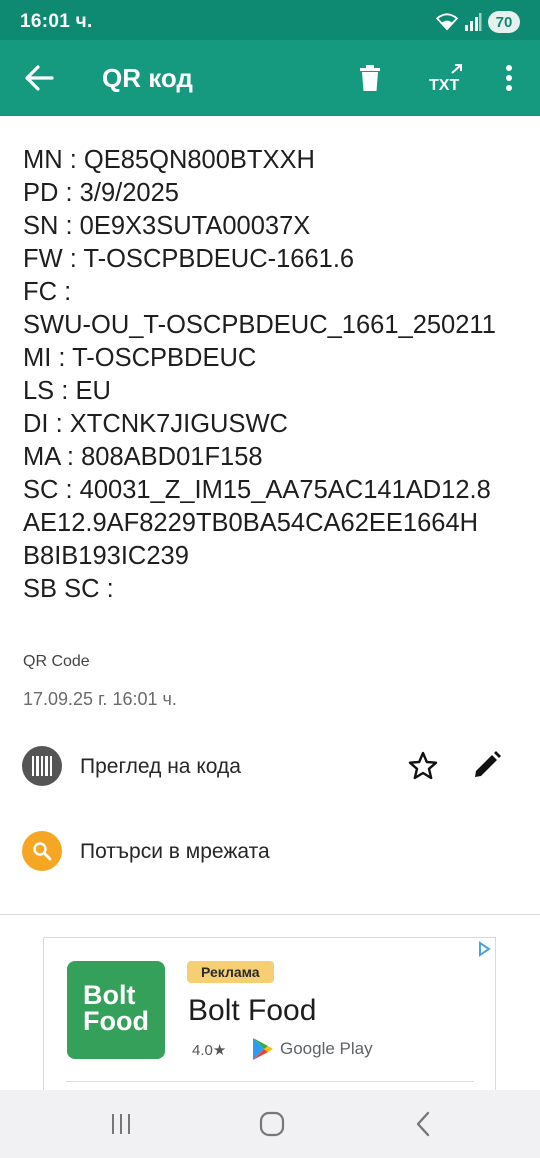 The width and height of the screenshot is (540, 1158). I want to click on qr-text-line: MN : QE85QN800BTXXH, so click(169, 160).